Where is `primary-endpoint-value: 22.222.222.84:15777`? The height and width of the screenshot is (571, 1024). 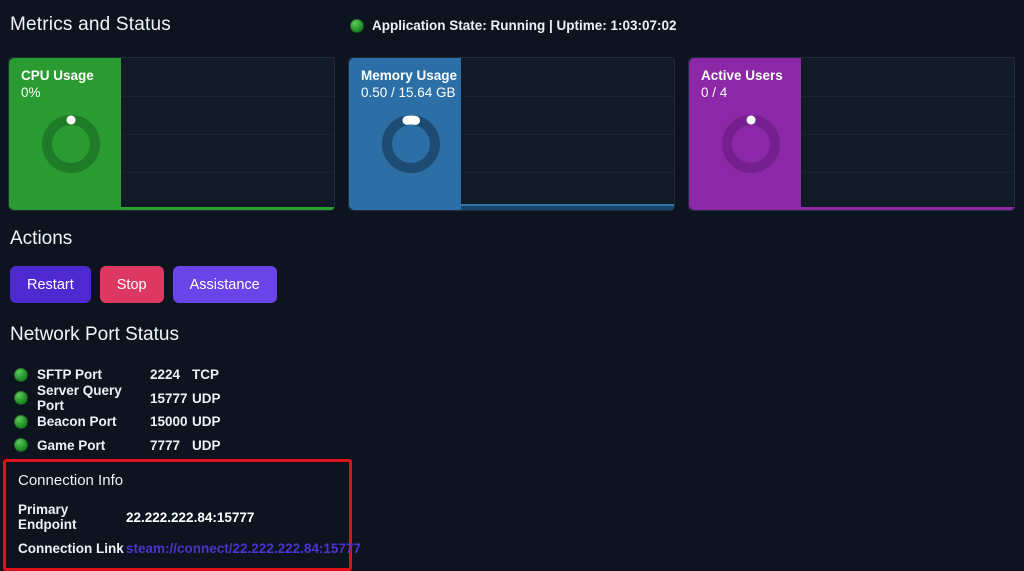
primary-endpoint-value: 22.222.222.84:15777 is located at coordinates (190, 517).